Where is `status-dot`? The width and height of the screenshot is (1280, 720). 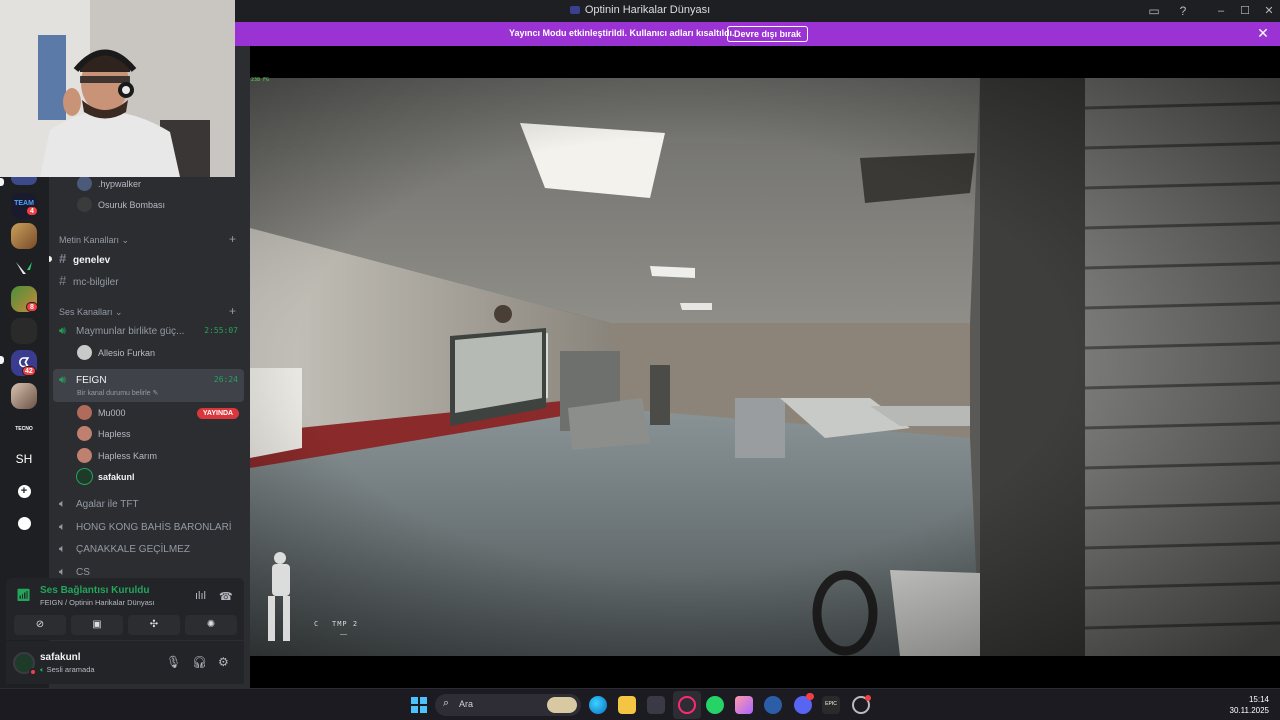
status-dot is located at coordinates (33, 672).